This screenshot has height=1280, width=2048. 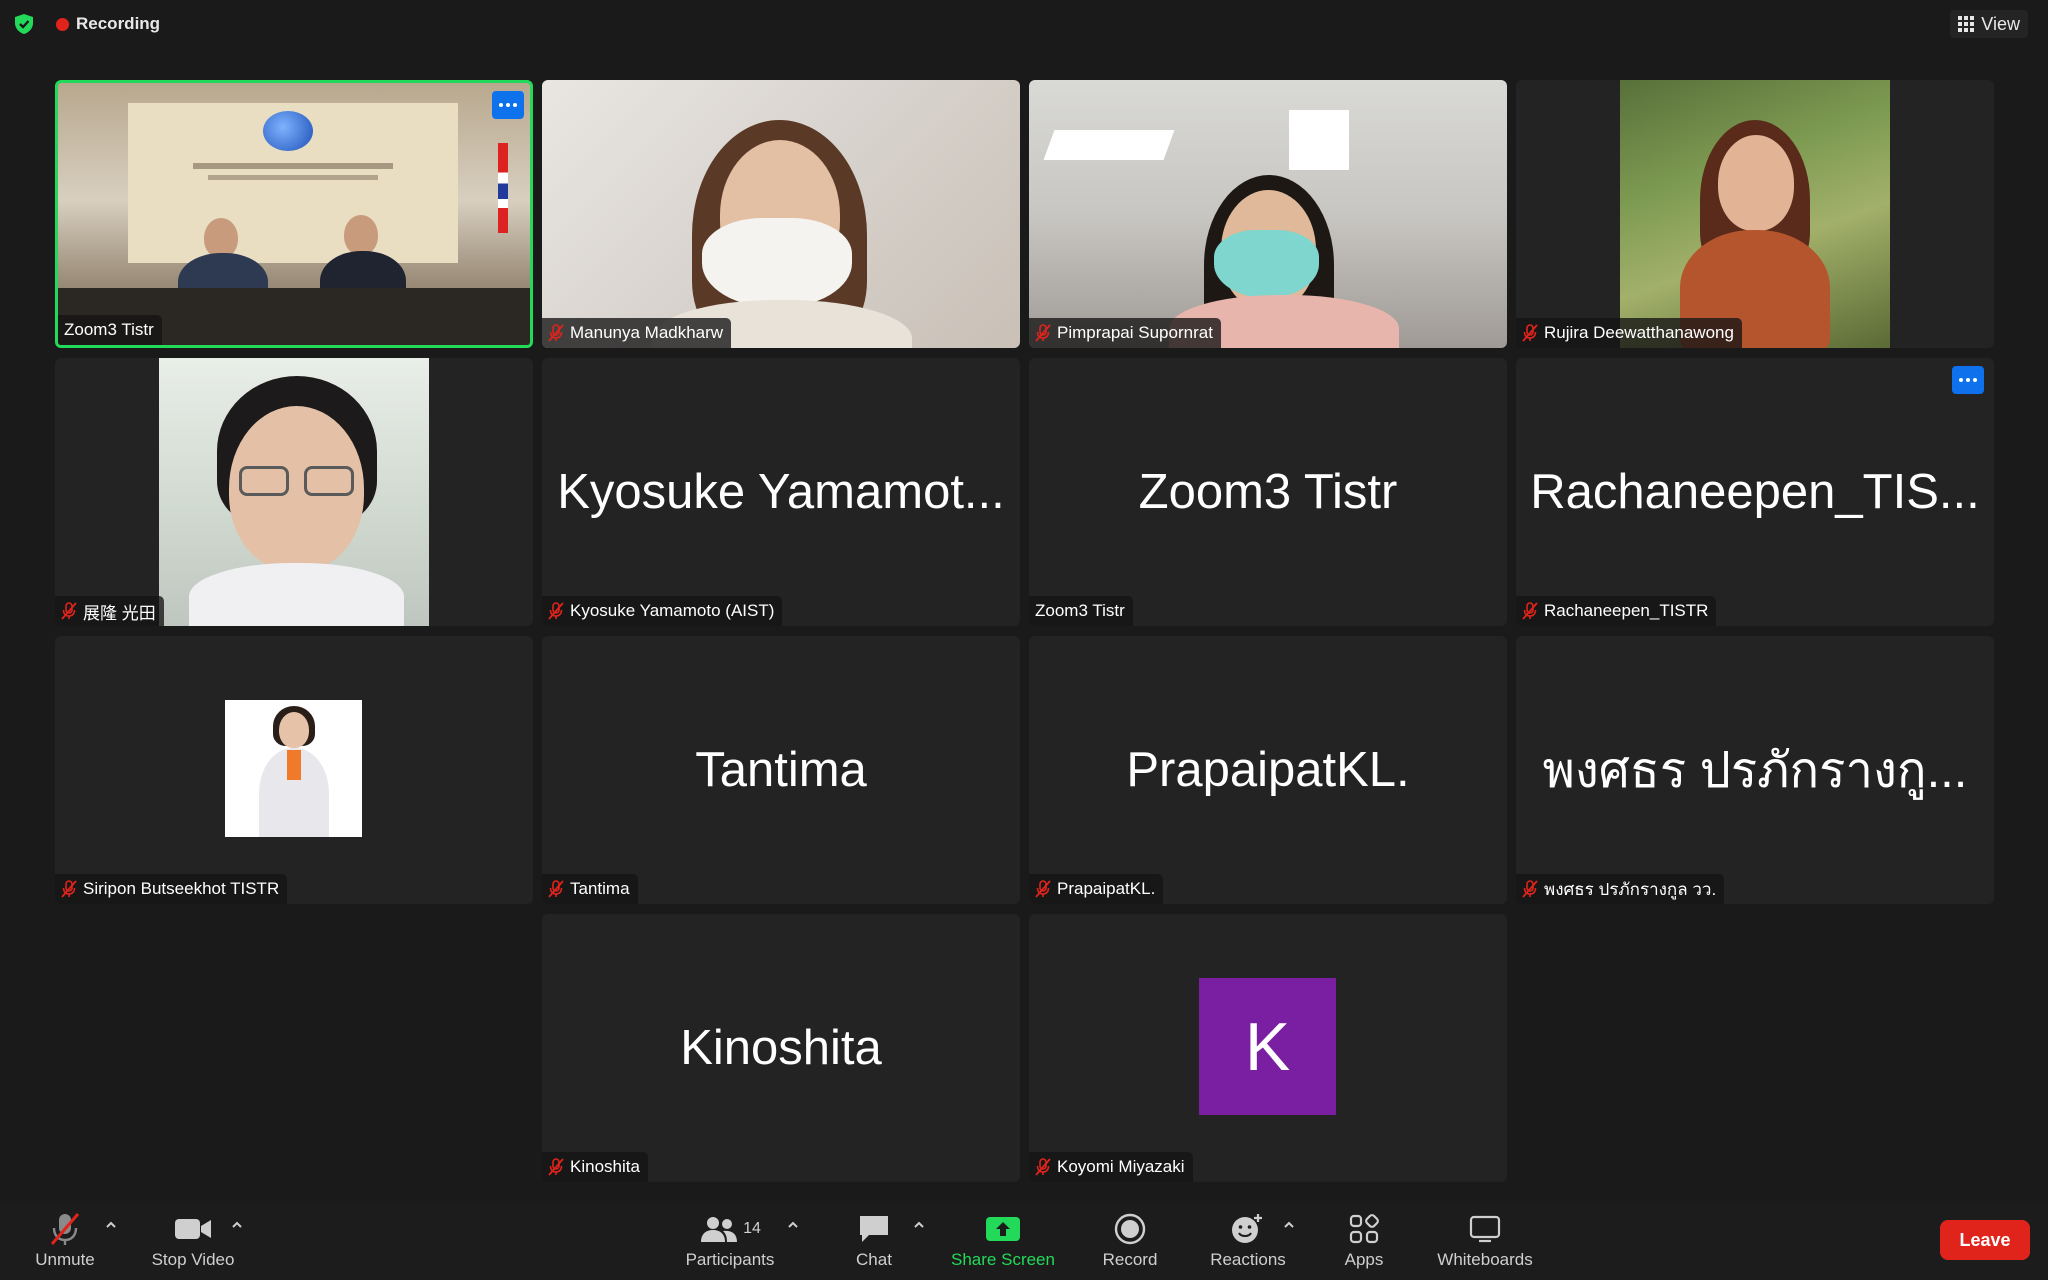 What do you see at coordinates (1268, 214) in the screenshot?
I see `video-tile-pimprapai: Pimprapai Supornrat` at bounding box center [1268, 214].